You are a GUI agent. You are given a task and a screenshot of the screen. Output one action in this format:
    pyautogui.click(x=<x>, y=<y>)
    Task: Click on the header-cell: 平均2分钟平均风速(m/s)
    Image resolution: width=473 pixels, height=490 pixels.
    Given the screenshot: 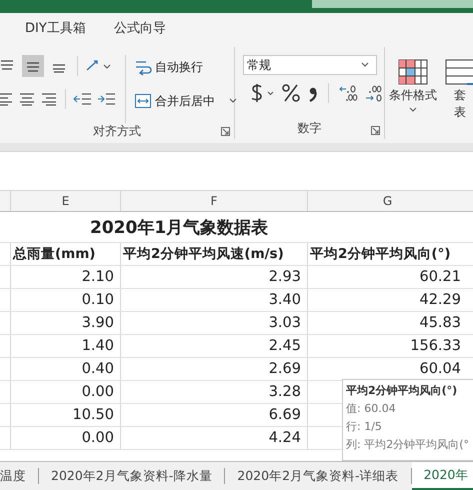 What is the action you would take?
    pyautogui.click(x=213, y=254)
    